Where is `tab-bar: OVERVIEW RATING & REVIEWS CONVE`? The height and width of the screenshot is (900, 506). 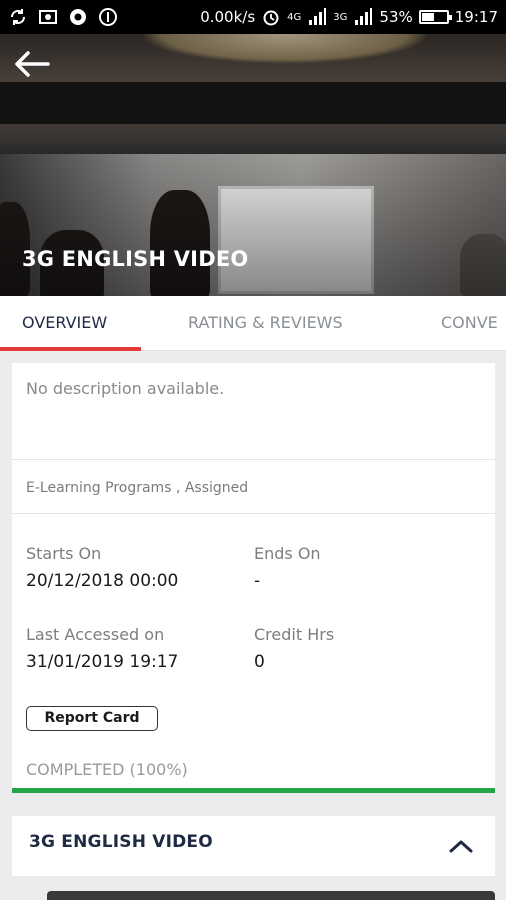 tab-bar: OVERVIEW RATING & REVIEWS CONVE is located at coordinates (253, 323).